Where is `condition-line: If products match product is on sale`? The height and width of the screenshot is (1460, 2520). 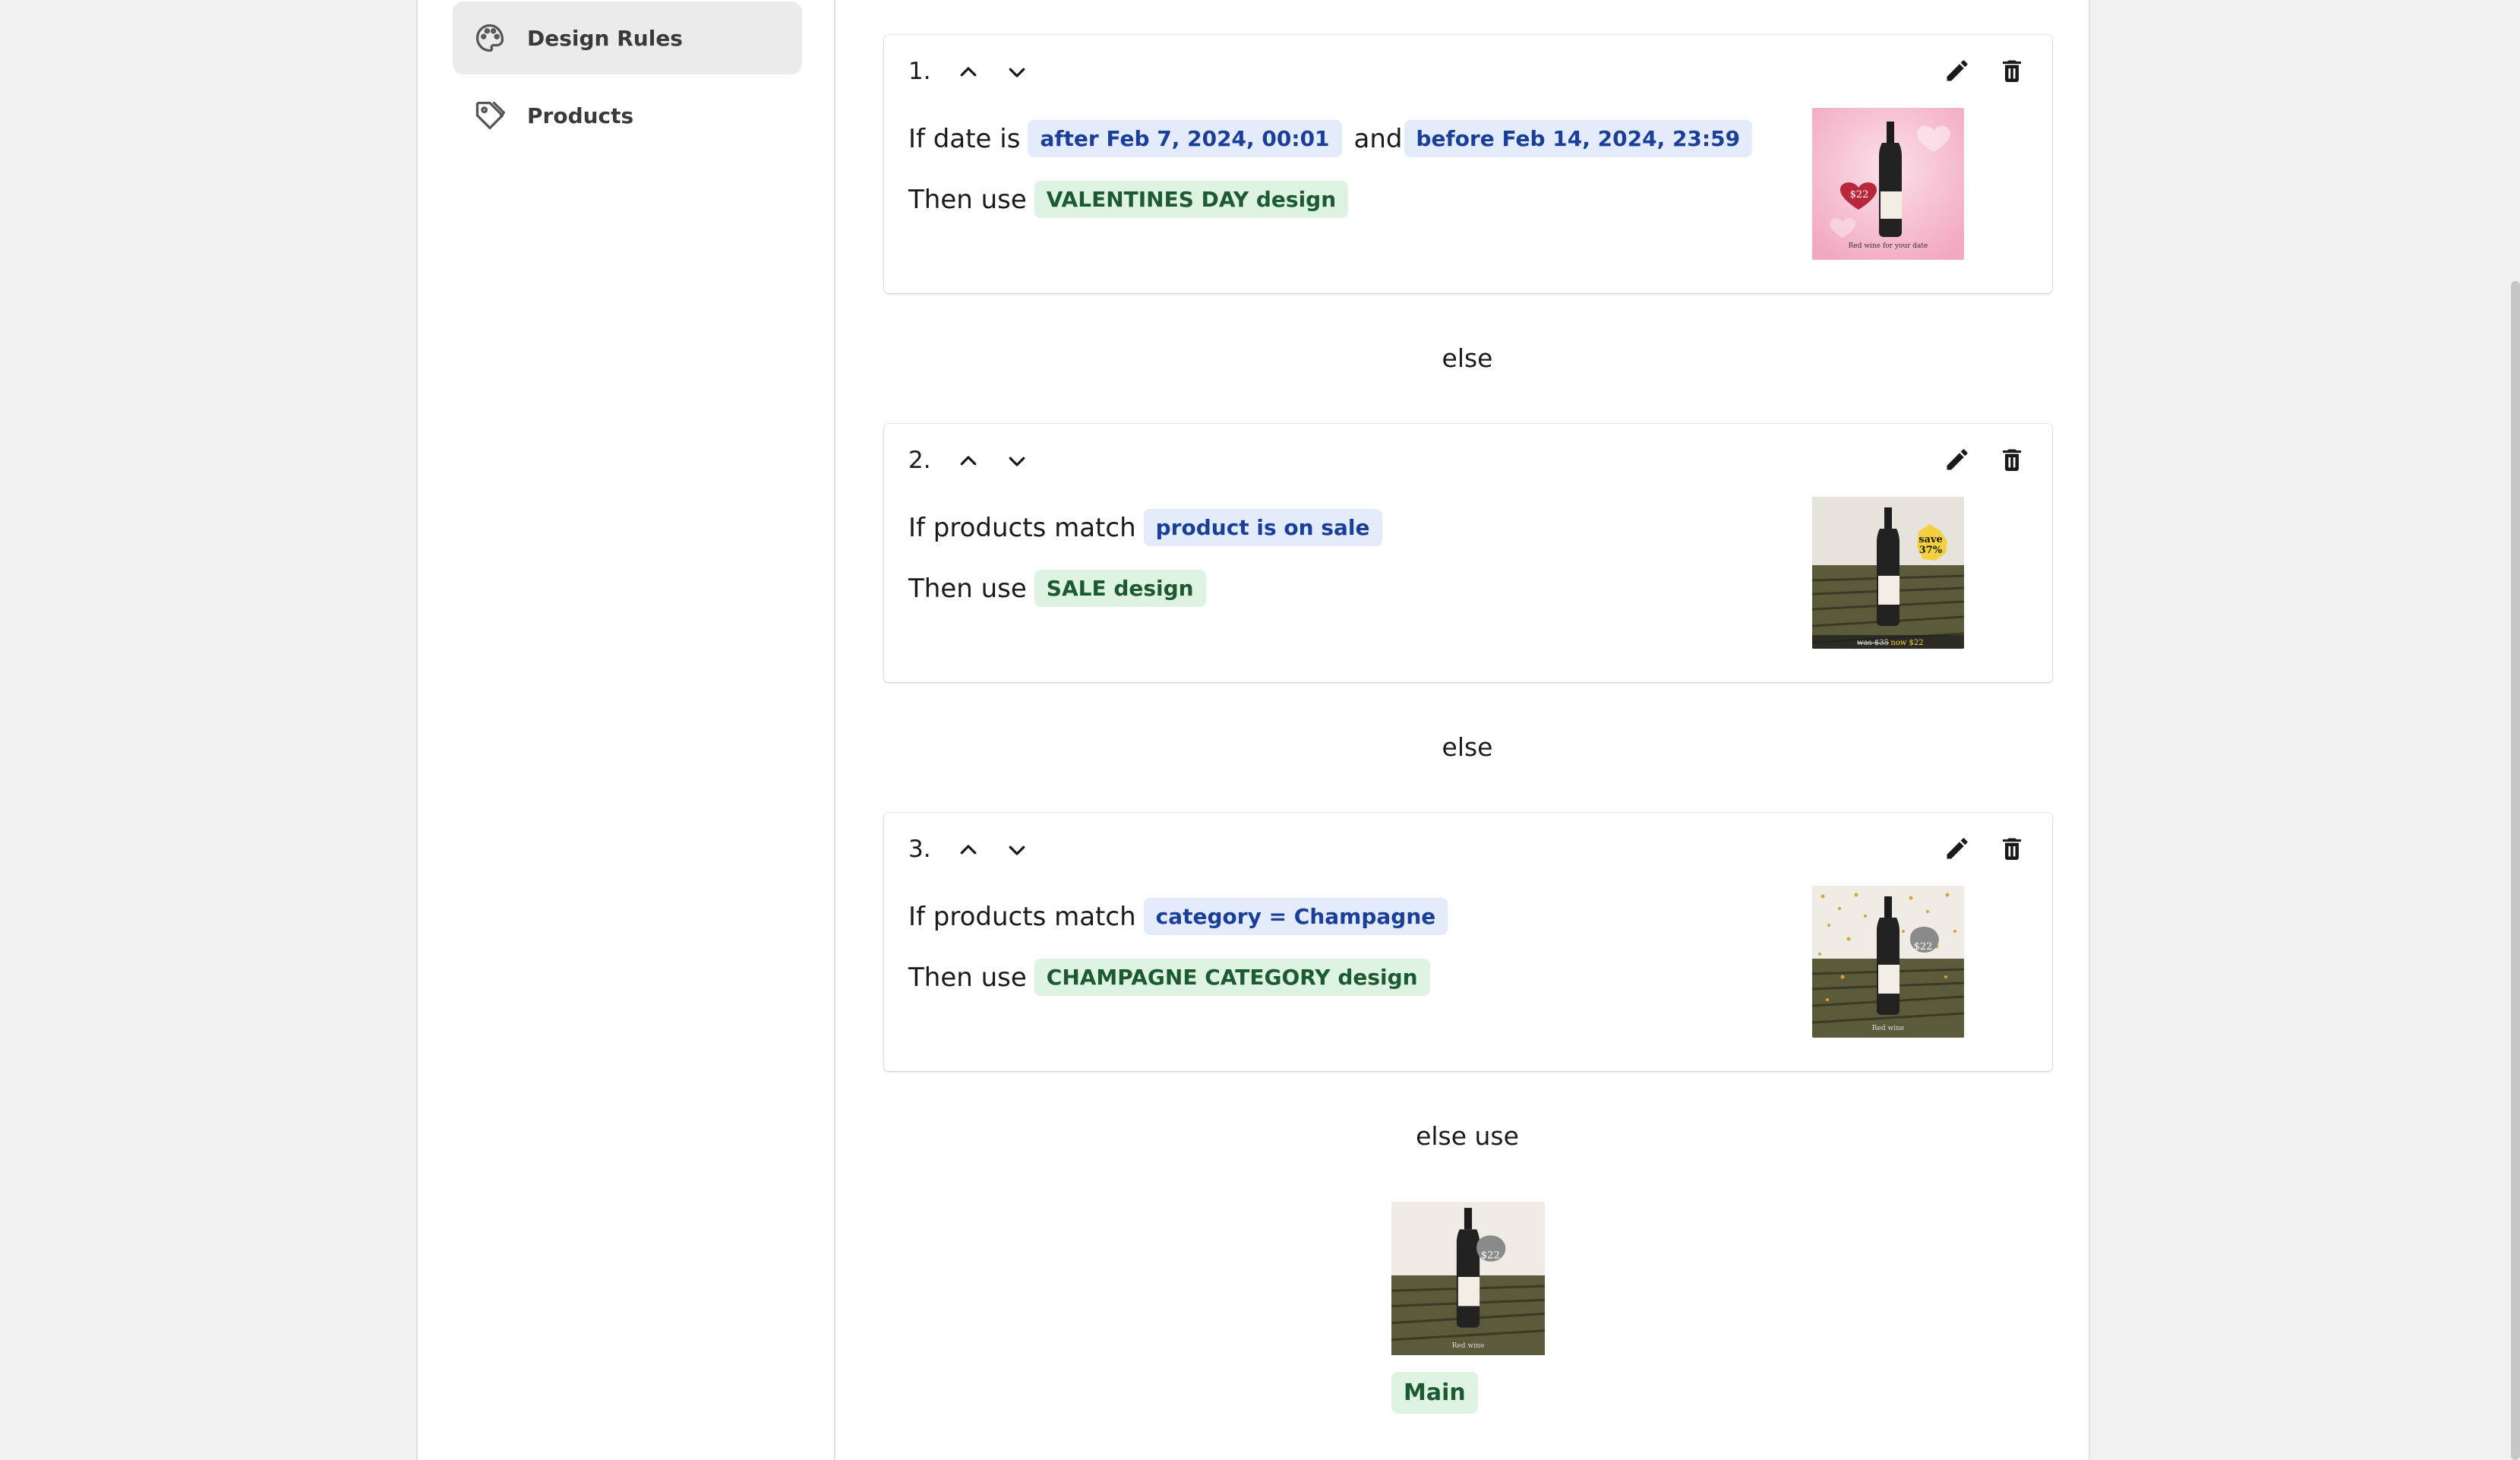
condition-line: If products match product is on sale is located at coordinates (1145, 527).